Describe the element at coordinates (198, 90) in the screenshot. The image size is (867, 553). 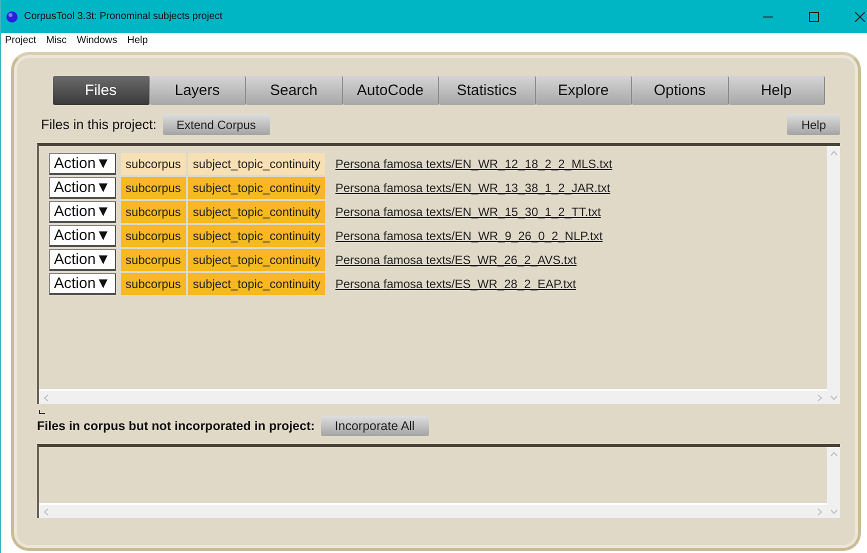
I see `tab: Layers` at that location.